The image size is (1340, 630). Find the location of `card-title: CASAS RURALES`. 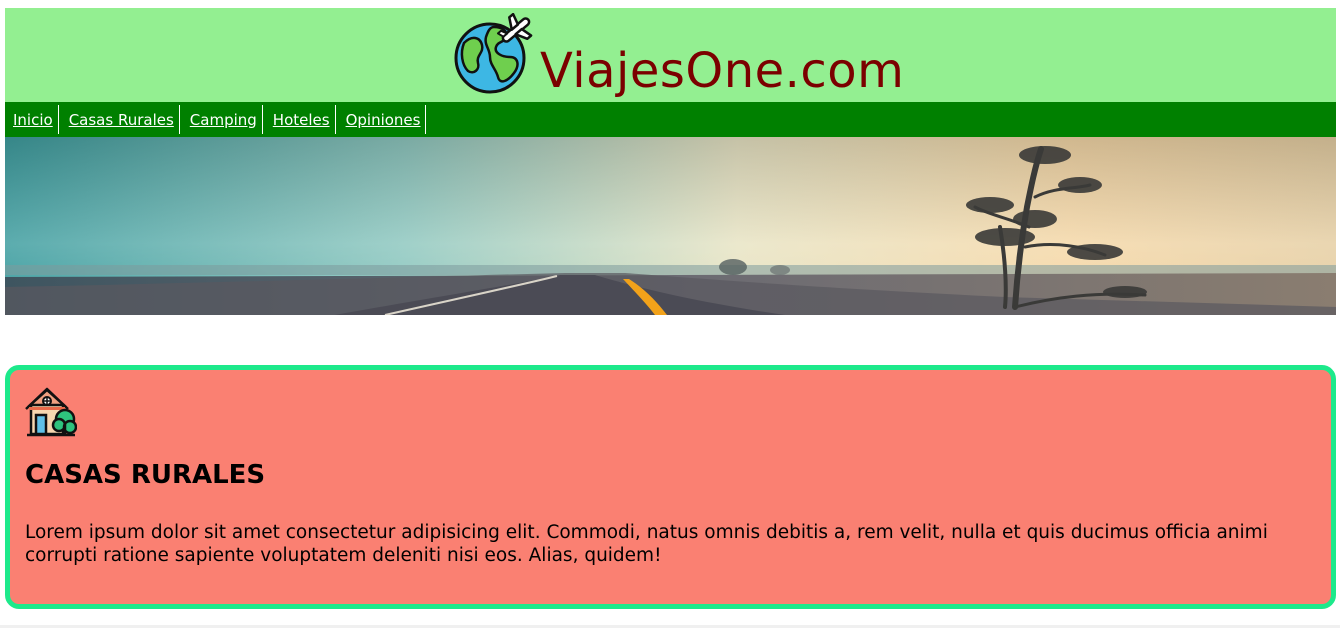

card-title: CASAS RURALES is located at coordinates (145, 475).